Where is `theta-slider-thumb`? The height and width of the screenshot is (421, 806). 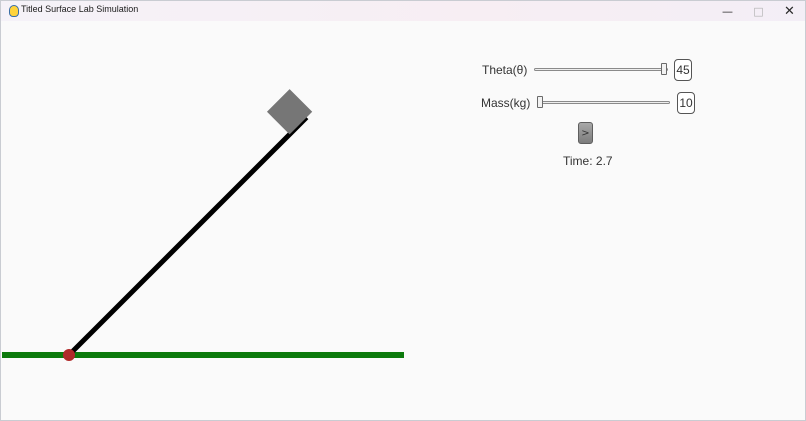
theta-slider-thumb is located at coordinates (664, 69).